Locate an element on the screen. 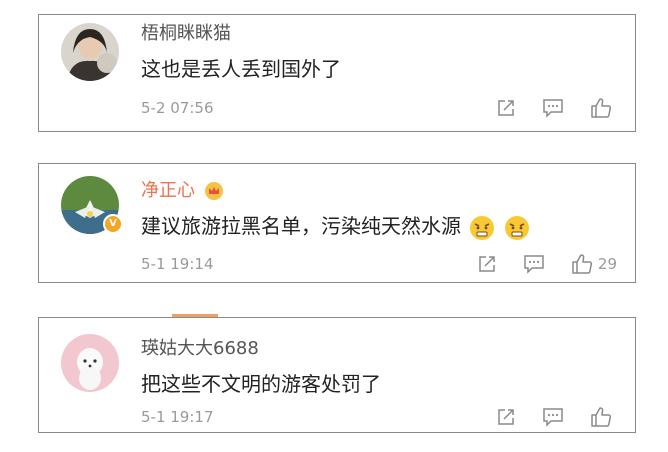 The height and width of the screenshot is (452, 668). username-text: 净正心 is located at coordinates (168, 190).